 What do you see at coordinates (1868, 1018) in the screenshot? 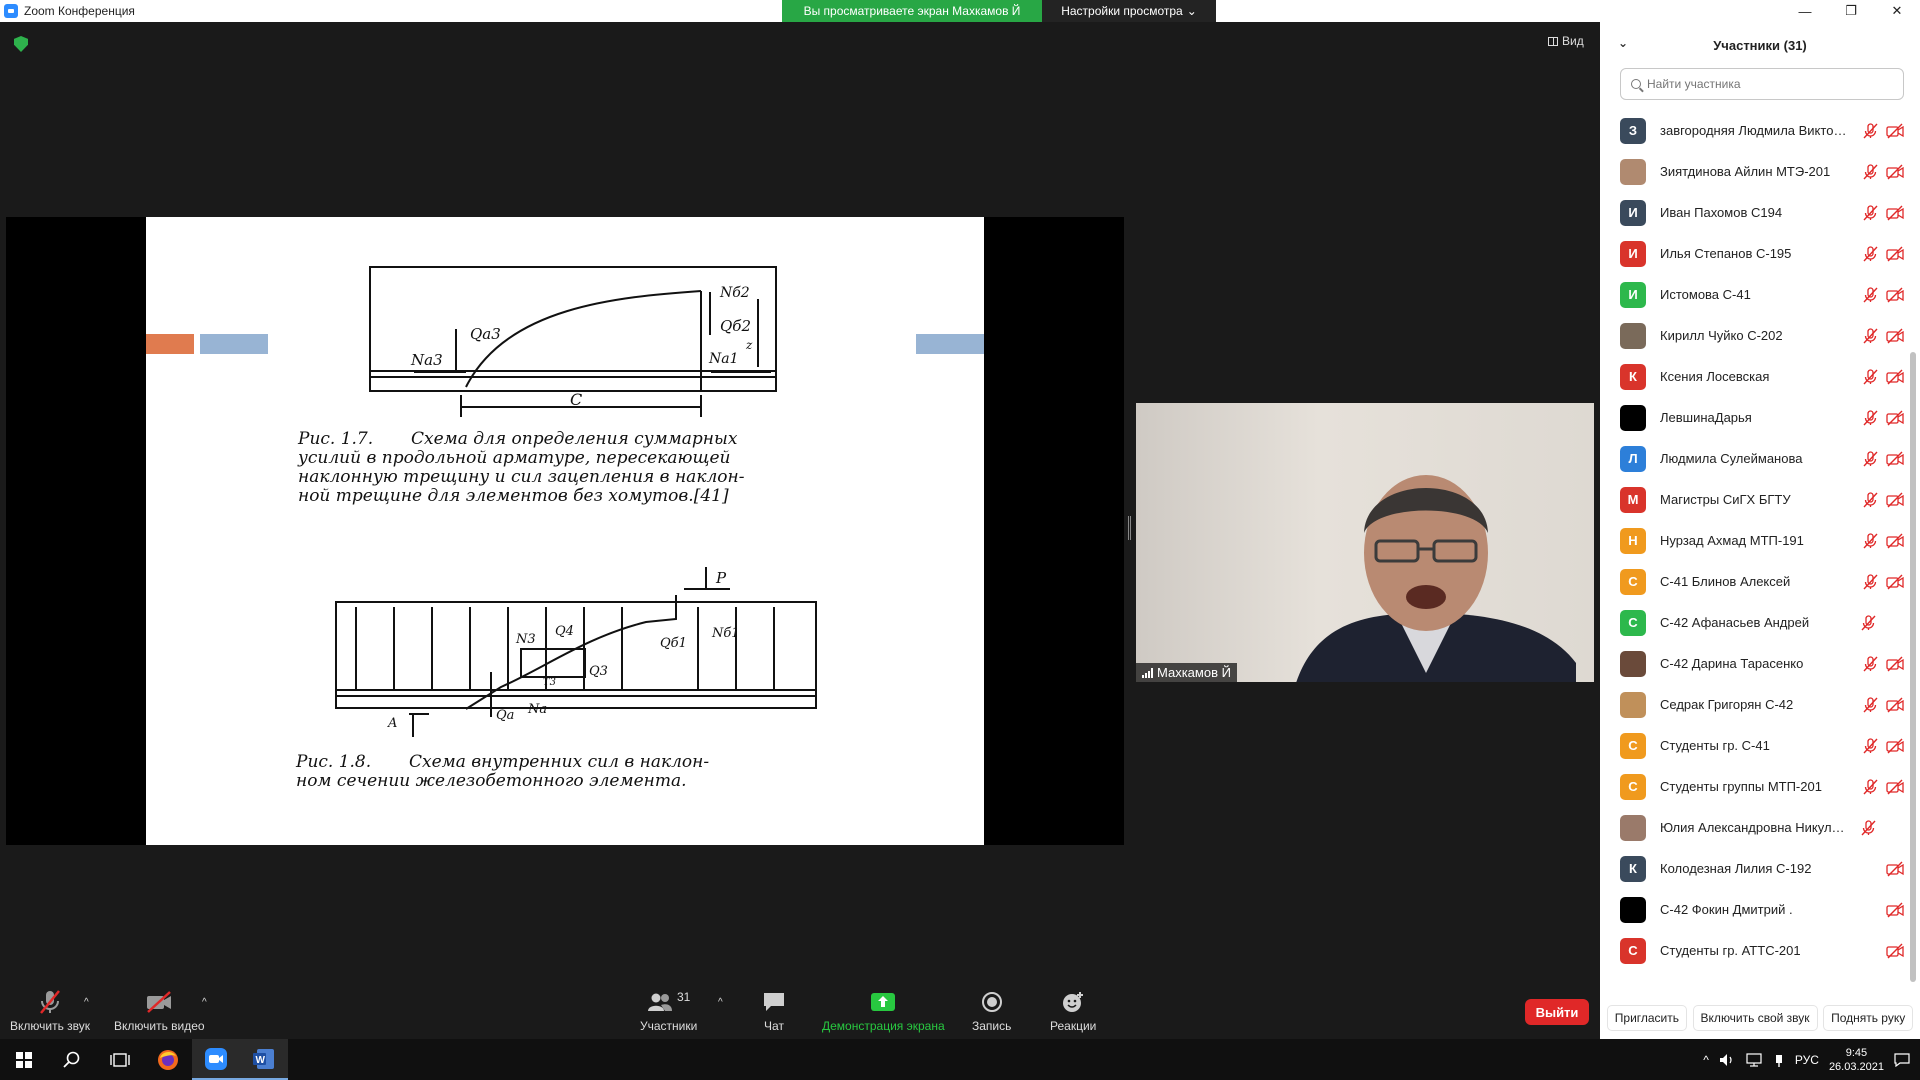
I see `raise-hand-button: Поднять руку` at bounding box center [1868, 1018].